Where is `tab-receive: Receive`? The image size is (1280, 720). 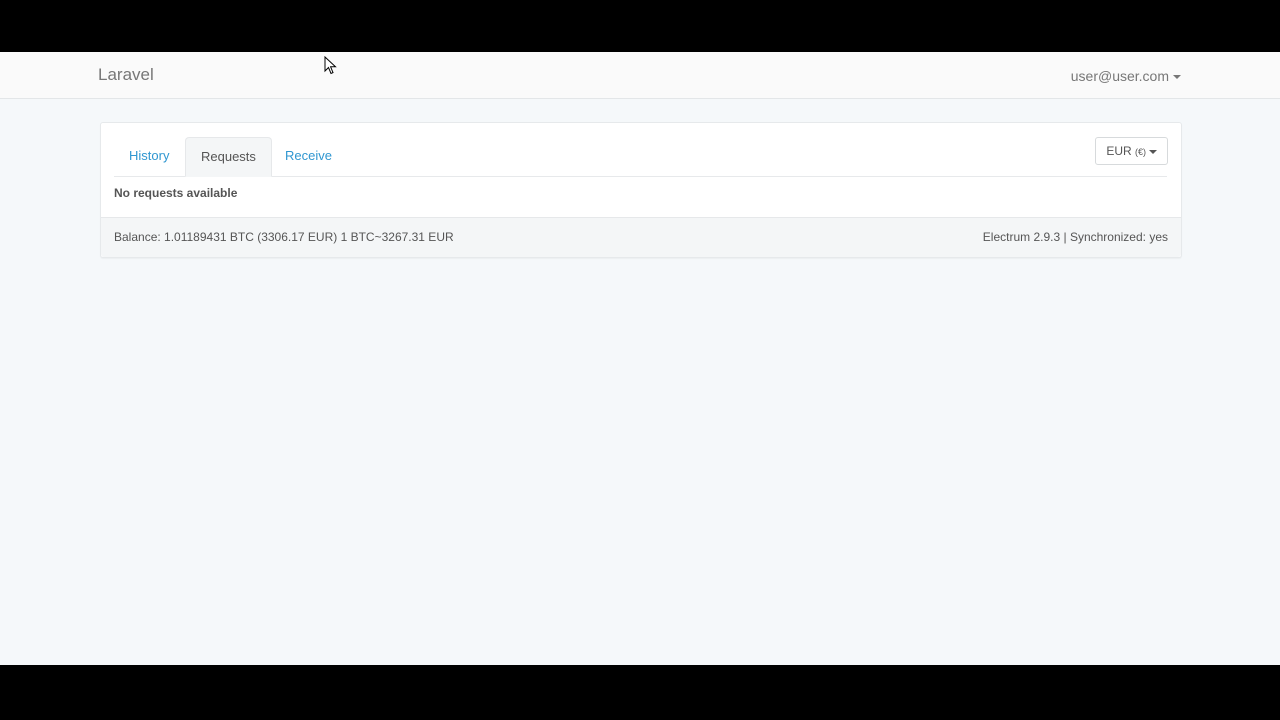 tab-receive: Receive is located at coordinates (308, 156).